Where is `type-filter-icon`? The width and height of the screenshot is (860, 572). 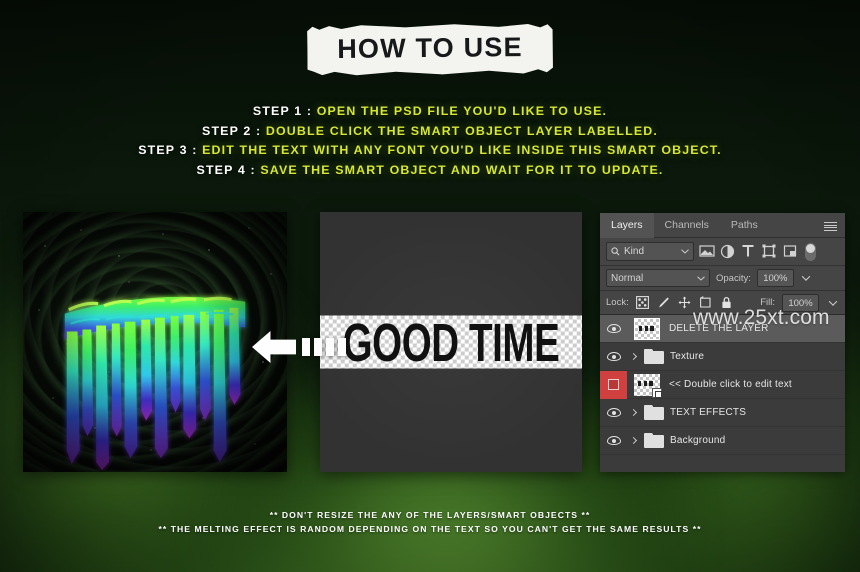 type-filter-icon is located at coordinates (749, 252).